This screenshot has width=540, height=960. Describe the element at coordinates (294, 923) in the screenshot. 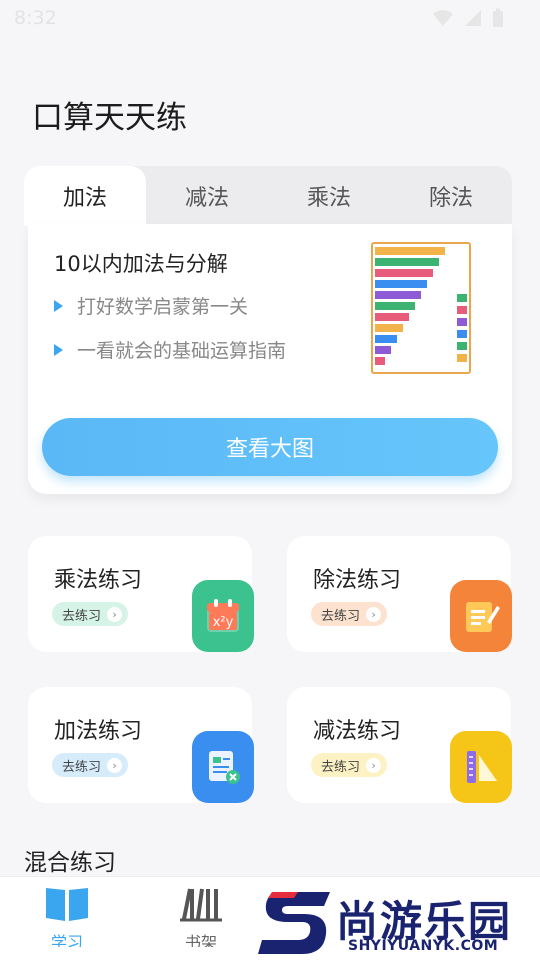

I see `watermark-s-logo` at that location.